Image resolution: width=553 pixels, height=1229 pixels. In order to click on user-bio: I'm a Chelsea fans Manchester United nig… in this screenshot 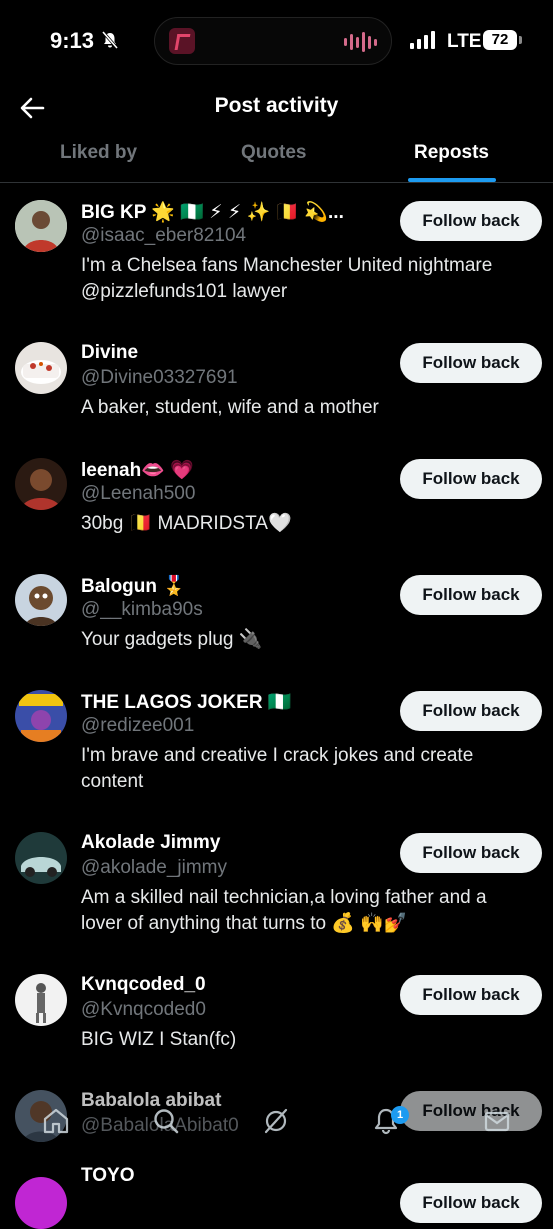, I will do `click(287, 278)`.